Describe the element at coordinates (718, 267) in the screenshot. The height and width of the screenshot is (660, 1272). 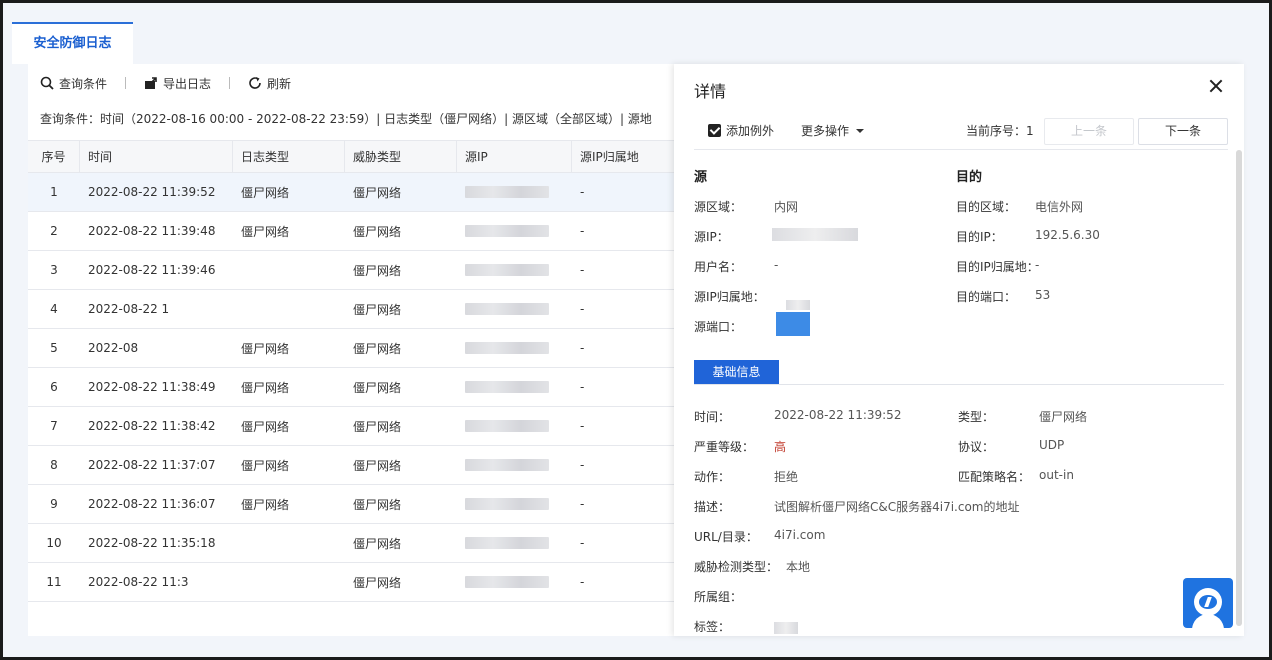
I see `user-label: 用户名：` at that location.